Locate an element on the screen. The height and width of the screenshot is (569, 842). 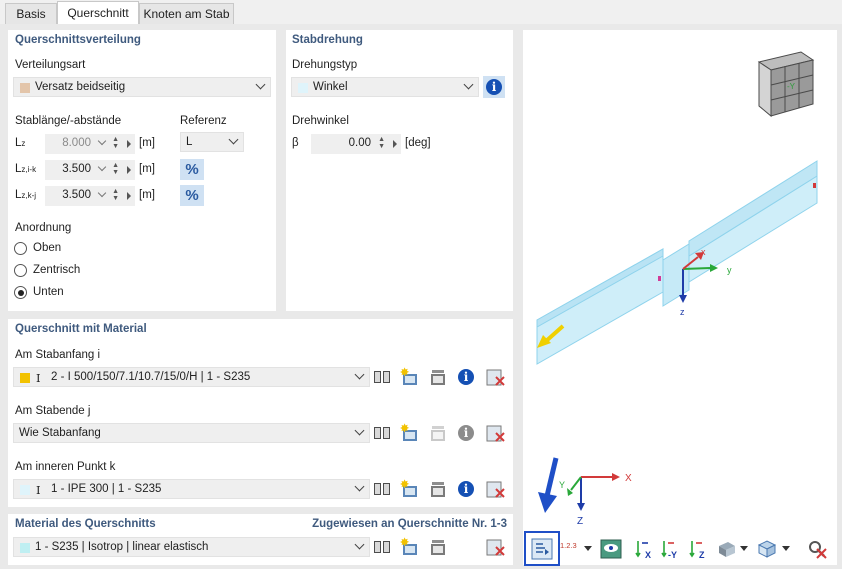
distribution-type-dropdown: Versatz beidseitig is located at coordinates (142, 87).